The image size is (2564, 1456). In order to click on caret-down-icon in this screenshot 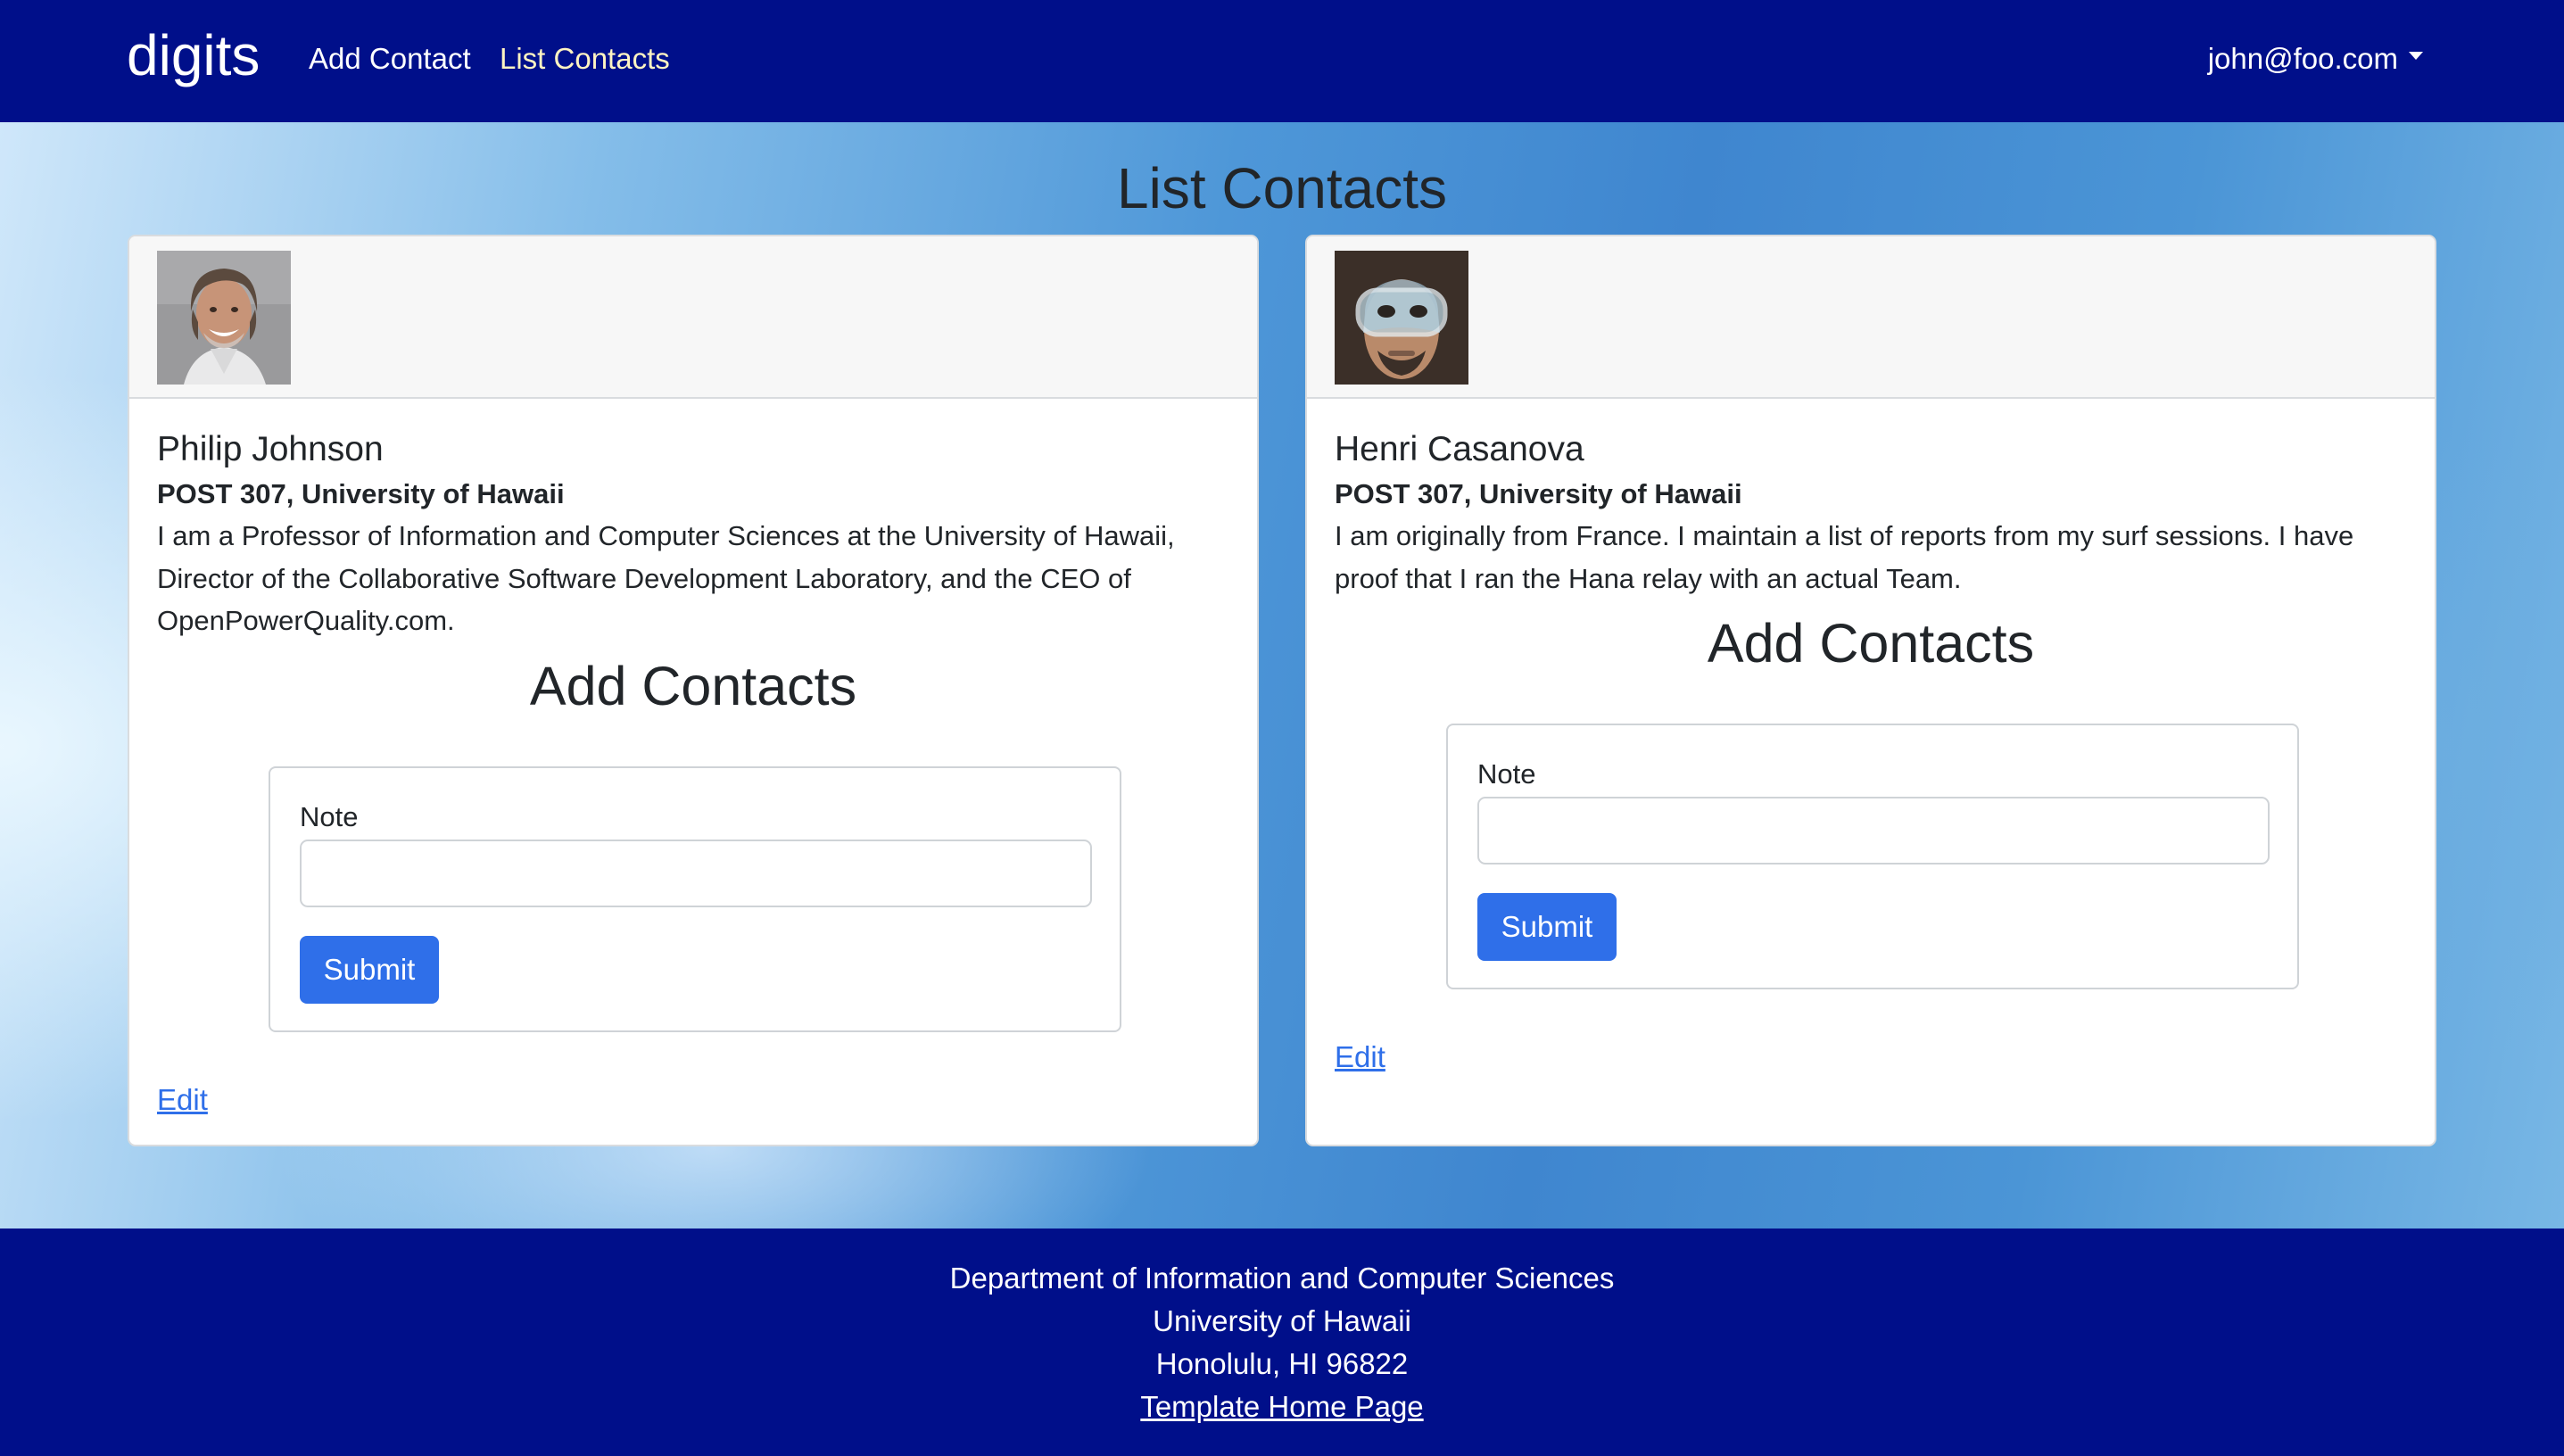, I will do `click(2416, 56)`.